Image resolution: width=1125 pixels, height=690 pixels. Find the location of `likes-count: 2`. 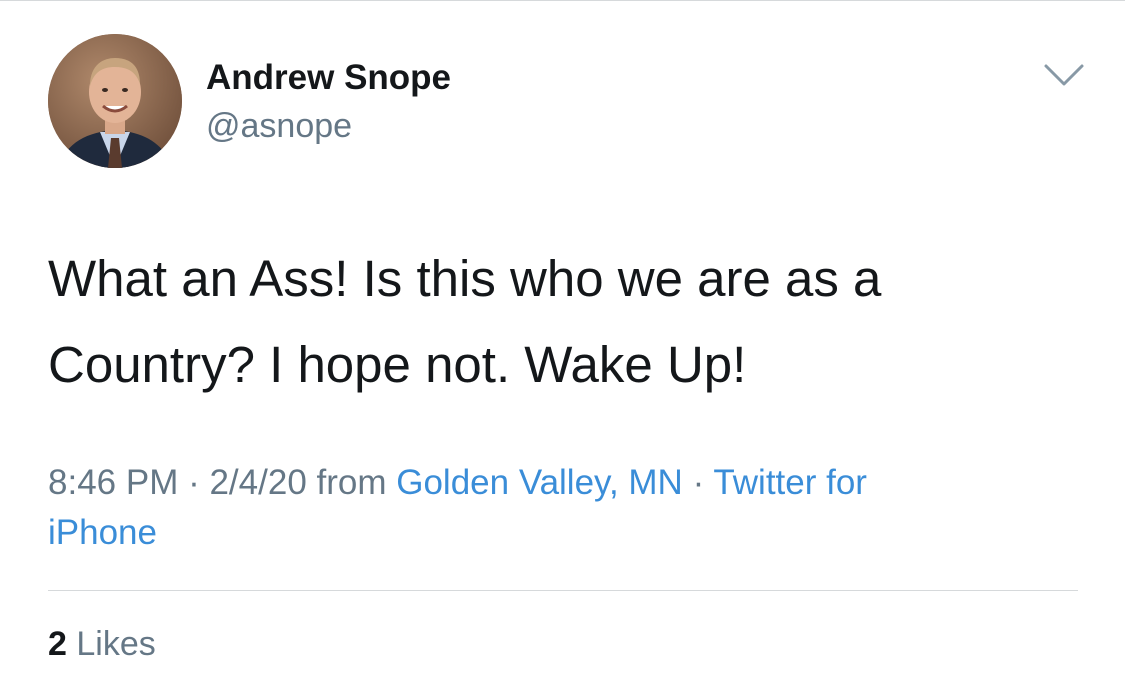

likes-count: 2 is located at coordinates (57, 644).